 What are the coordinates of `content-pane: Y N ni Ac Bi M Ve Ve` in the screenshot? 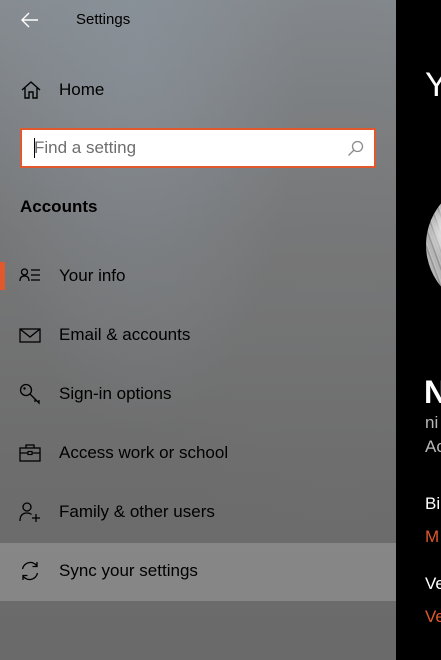 It's located at (418, 330).